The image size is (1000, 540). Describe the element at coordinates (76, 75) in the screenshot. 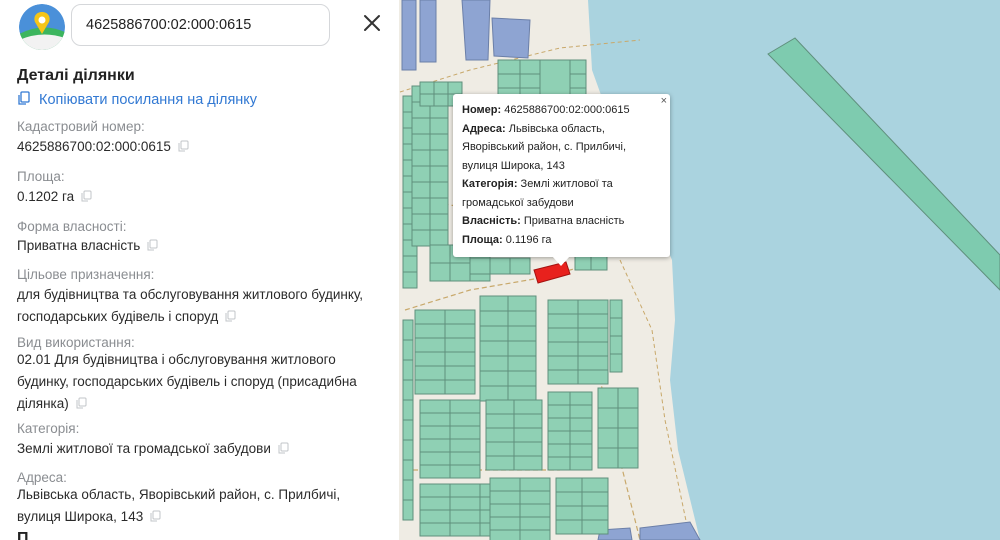

I see `panel-title: Деталі ділянки` at that location.